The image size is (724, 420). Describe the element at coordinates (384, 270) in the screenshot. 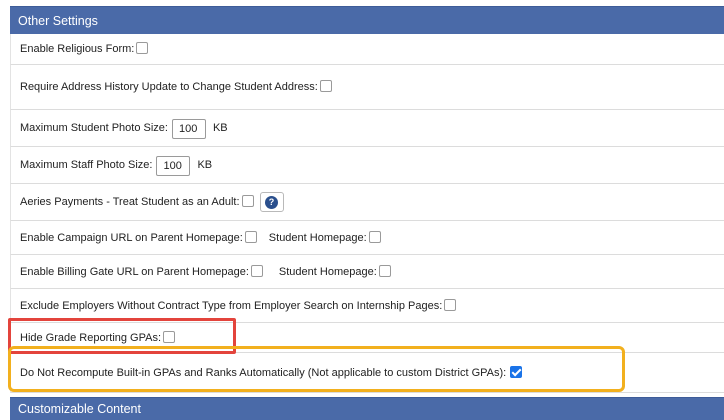

I see `billing-gate-student-checkbox` at that location.